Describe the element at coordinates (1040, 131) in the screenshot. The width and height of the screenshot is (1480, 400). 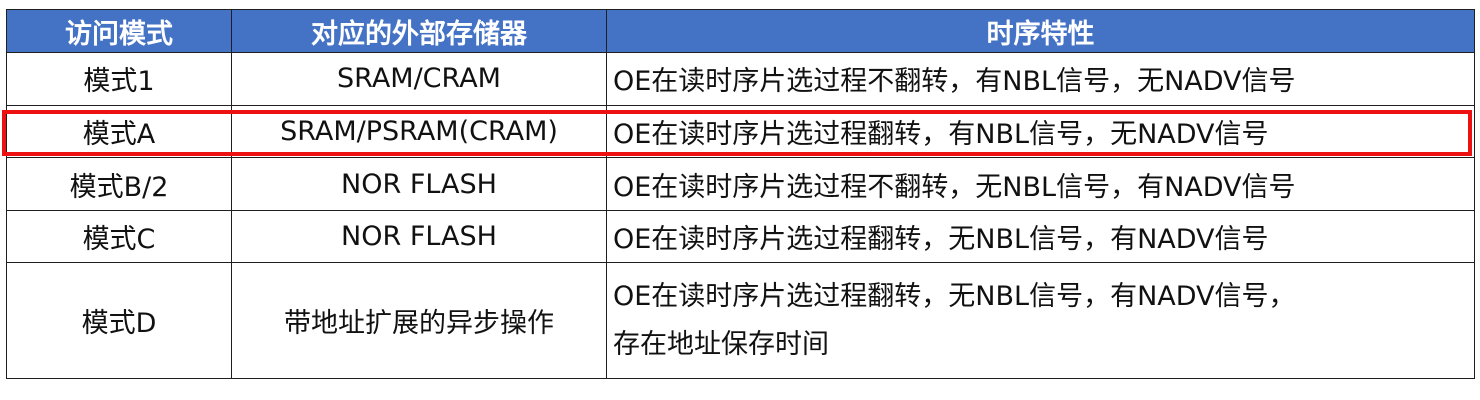
I see `timing-cell: OE在读时序片选过程翻转，有NBL信号，无NADV信号` at that location.